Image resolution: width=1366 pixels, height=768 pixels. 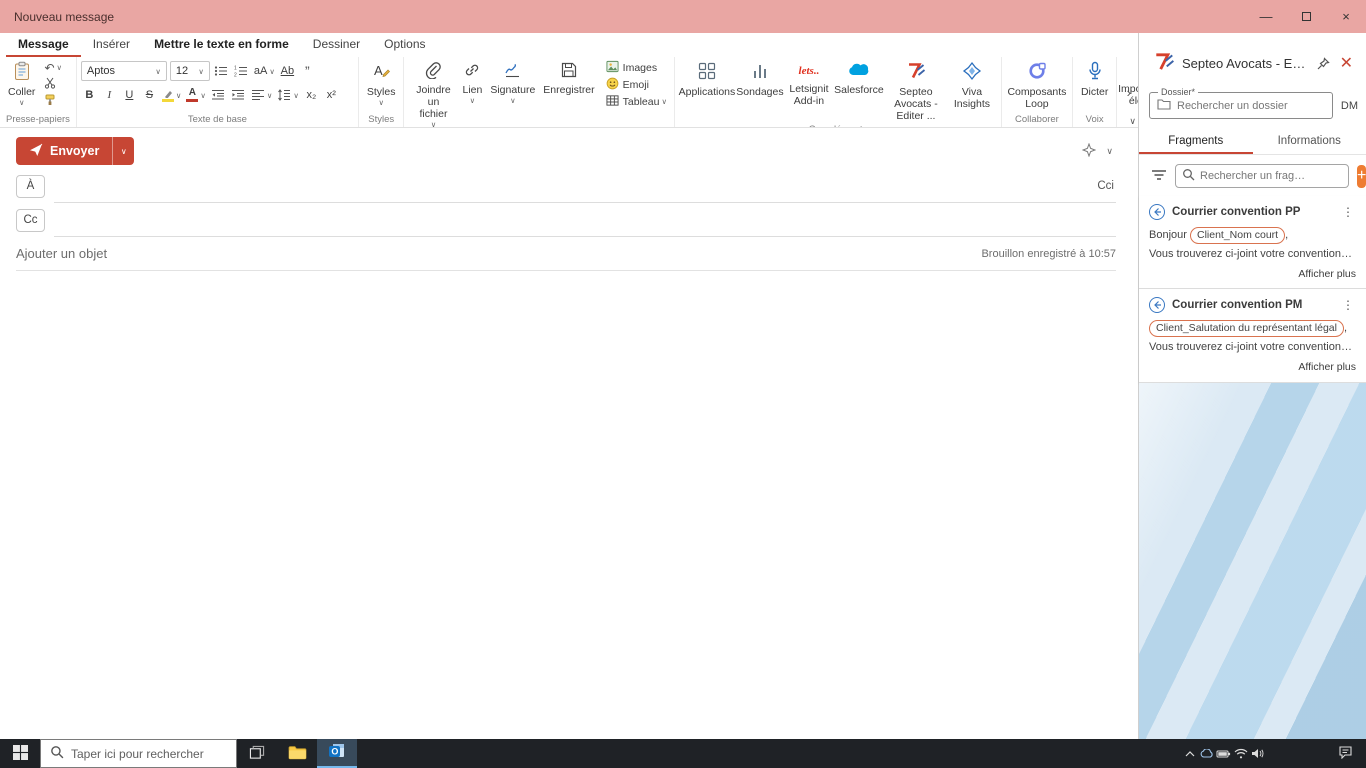 I want to click on dossier-search-input, so click(x=1251, y=105).